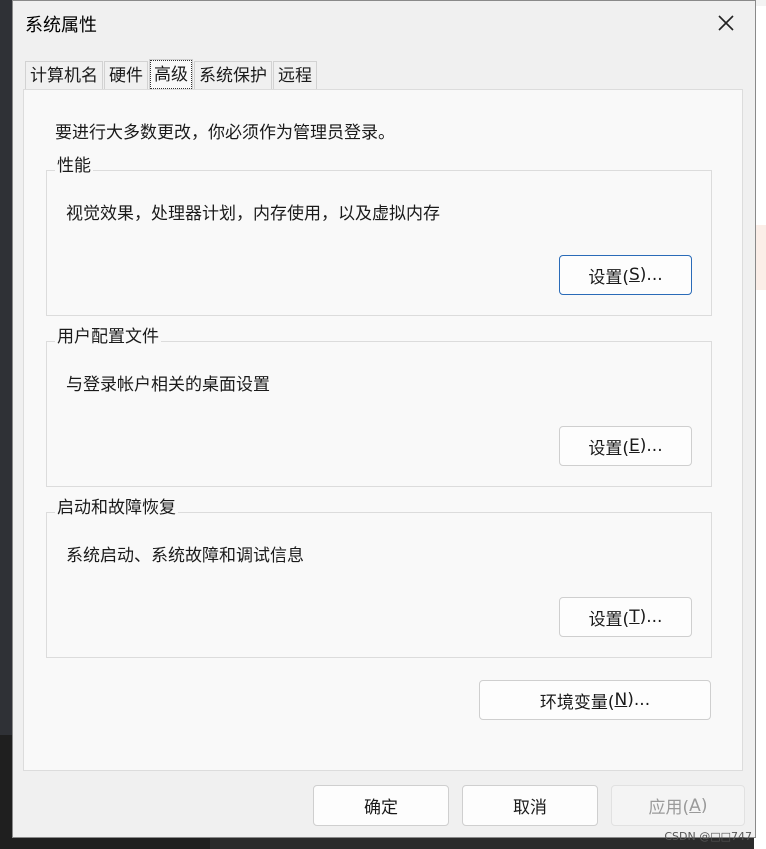 The height and width of the screenshot is (849, 766). I want to click on user-profiles-description: 与登录帐户相关的桌面设置, so click(168, 385).